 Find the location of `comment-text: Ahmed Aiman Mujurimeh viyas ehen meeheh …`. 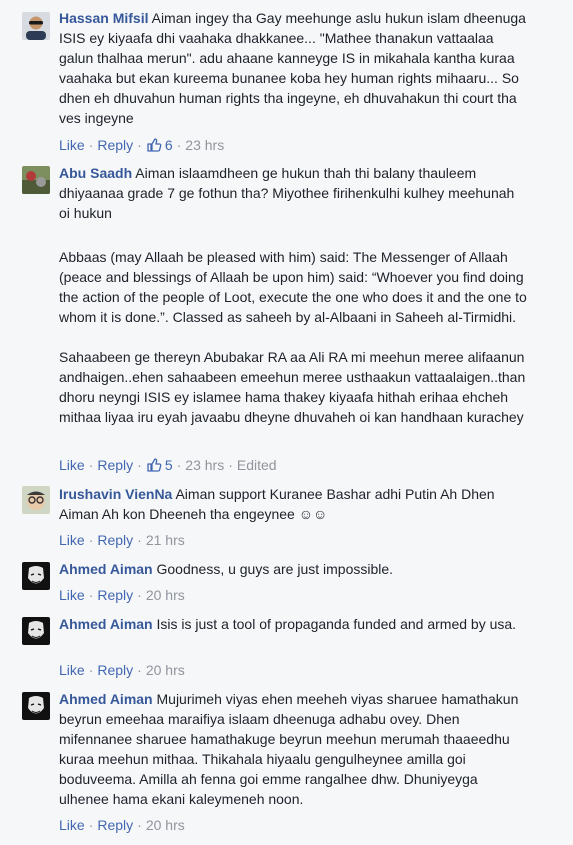

comment-text: Ahmed Aiman Mujurimeh viyas ehen meeheh … is located at coordinates (294, 749).